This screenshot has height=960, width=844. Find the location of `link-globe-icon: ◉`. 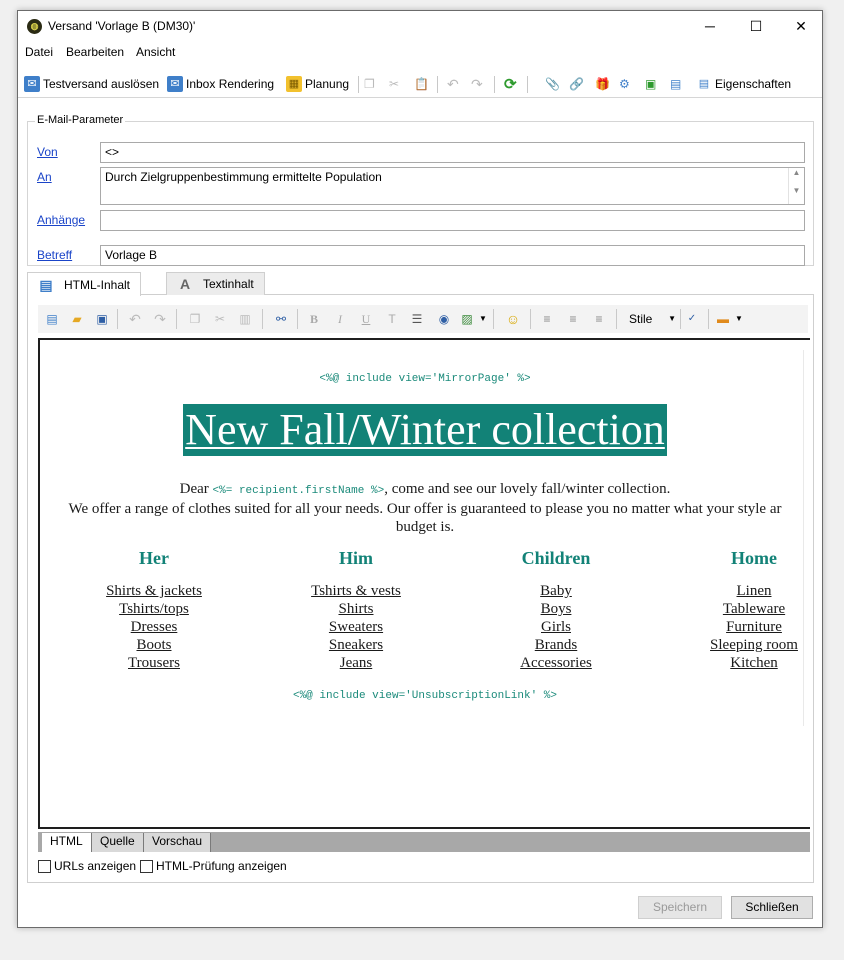

link-globe-icon: ◉ is located at coordinates (444, 319).